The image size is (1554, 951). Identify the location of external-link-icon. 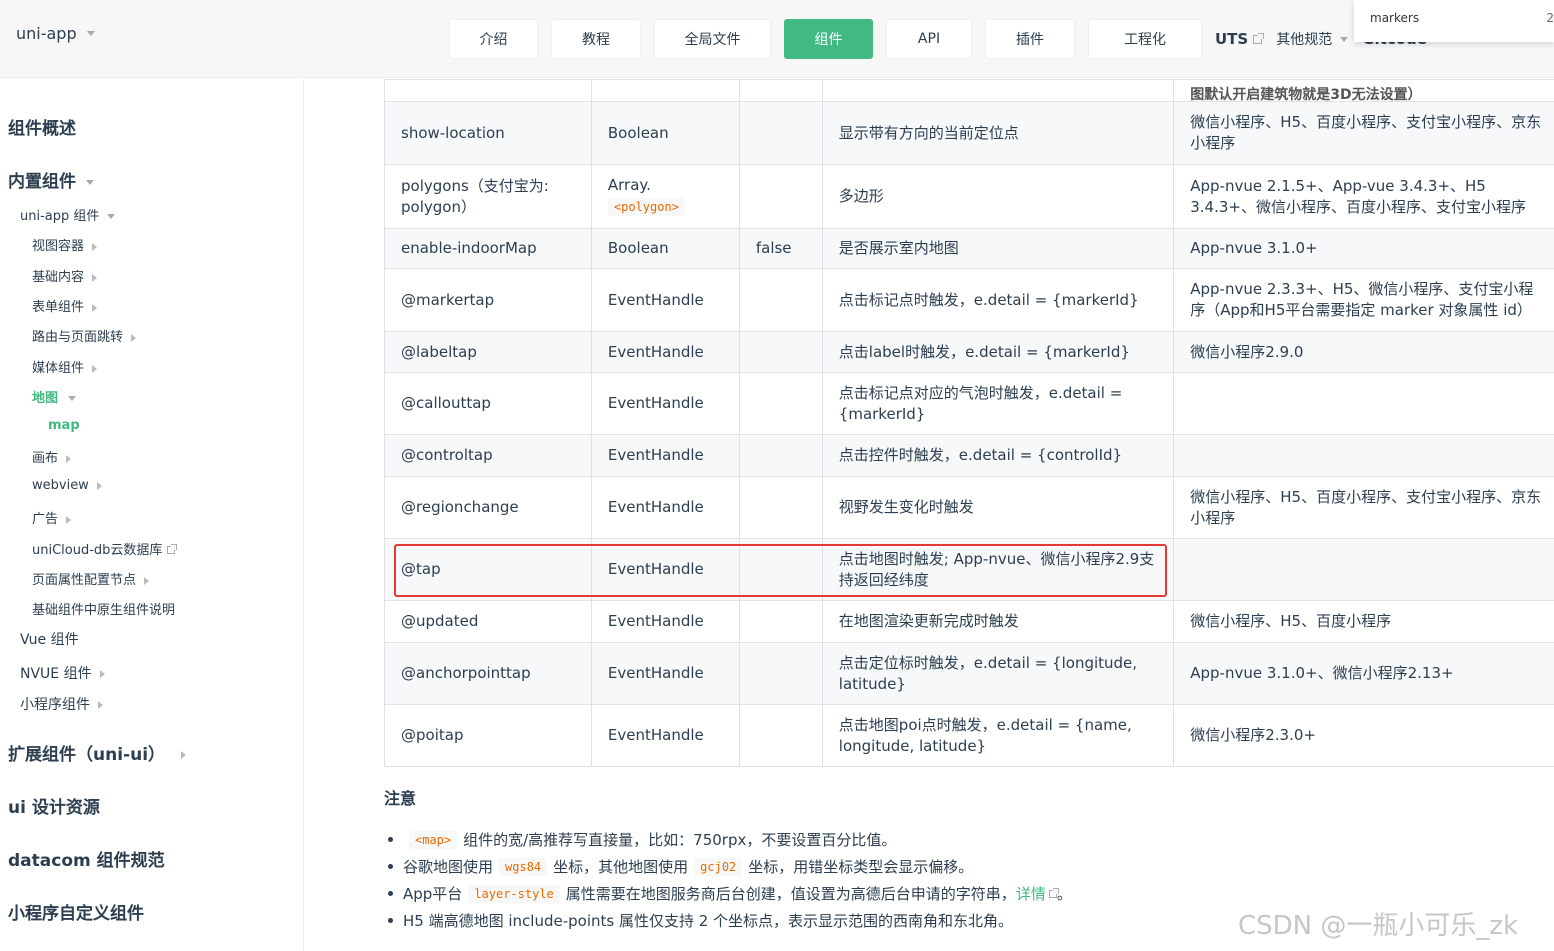
(172, 549).